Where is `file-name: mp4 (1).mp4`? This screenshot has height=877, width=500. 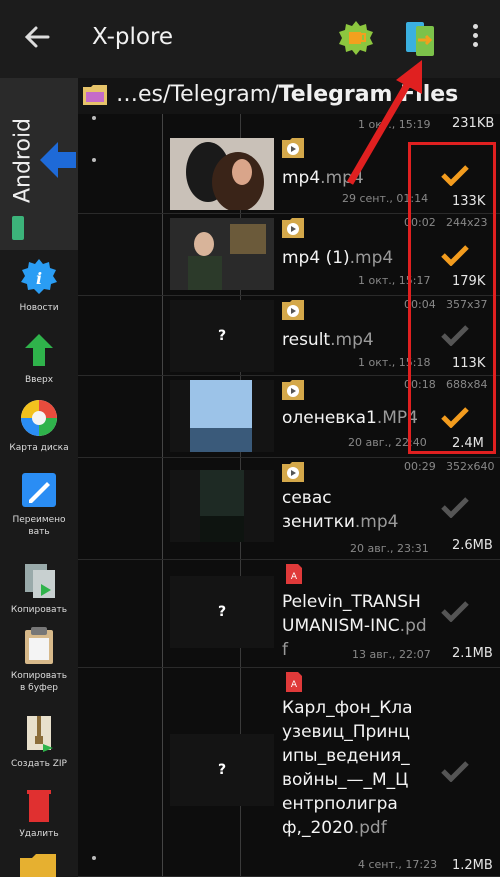 file-name: mp4 (1).mp4 is located at coordinates (338, 258).